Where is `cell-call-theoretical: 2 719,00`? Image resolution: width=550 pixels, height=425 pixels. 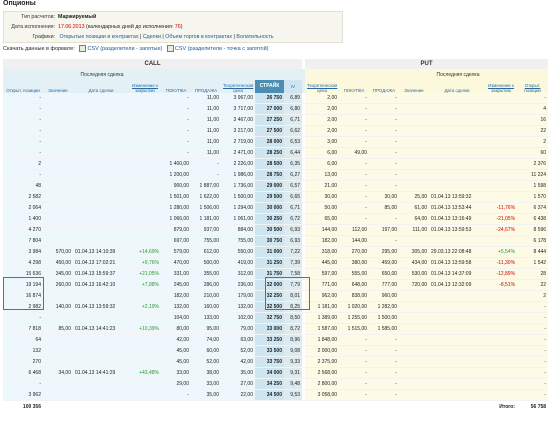 cell-call-theoretical: 2 719,00 is located at coordinates (238, 142).